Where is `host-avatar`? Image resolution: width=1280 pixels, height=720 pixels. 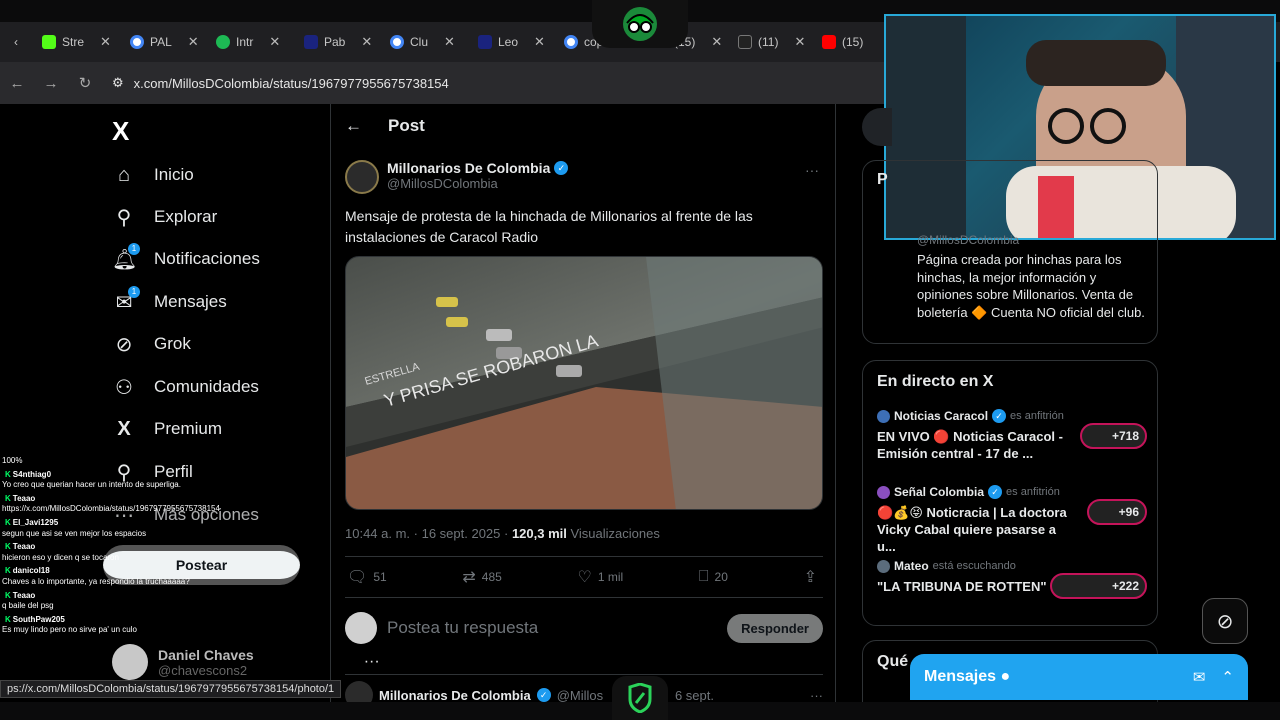 host-avatar is located at coordinates (883, 566).